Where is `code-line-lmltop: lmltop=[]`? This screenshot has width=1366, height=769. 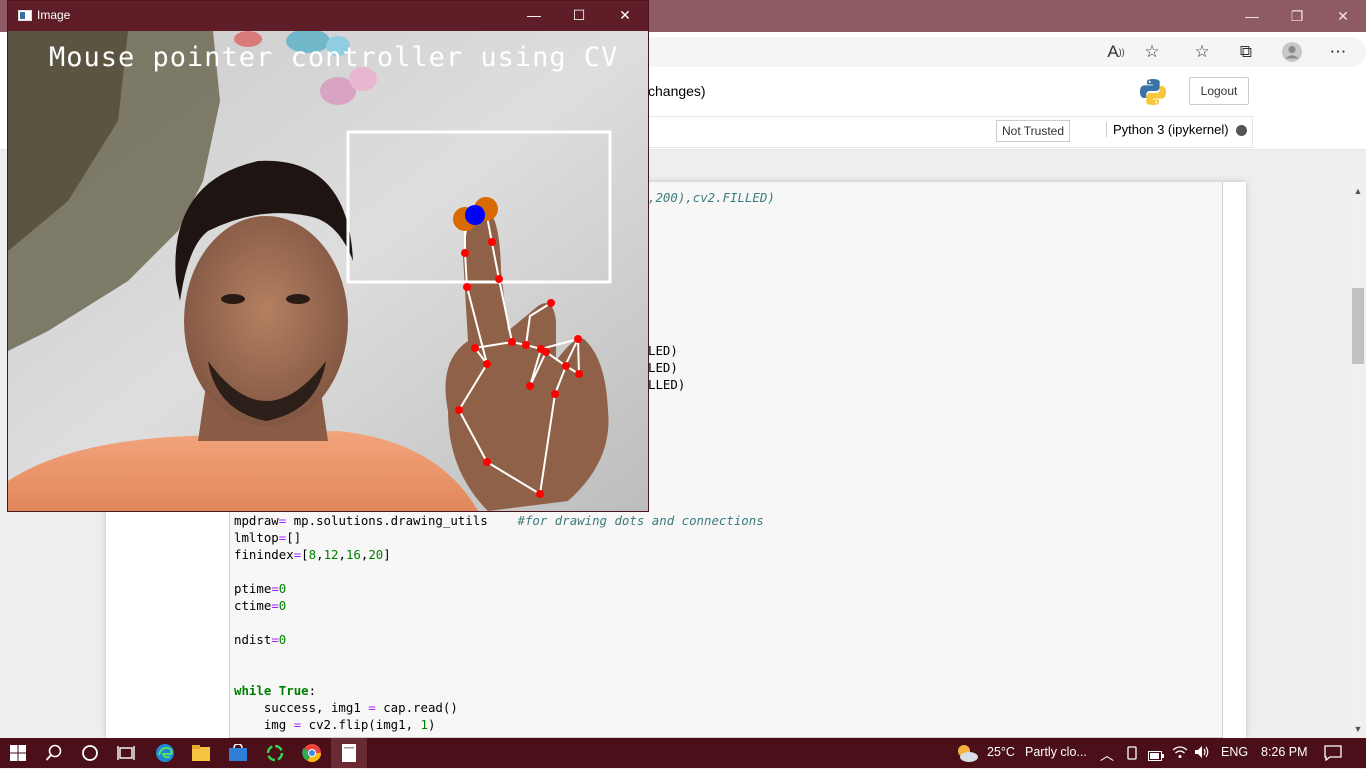 code-line-lmltop: lmltop=[] is located at coordinates (267, 537).